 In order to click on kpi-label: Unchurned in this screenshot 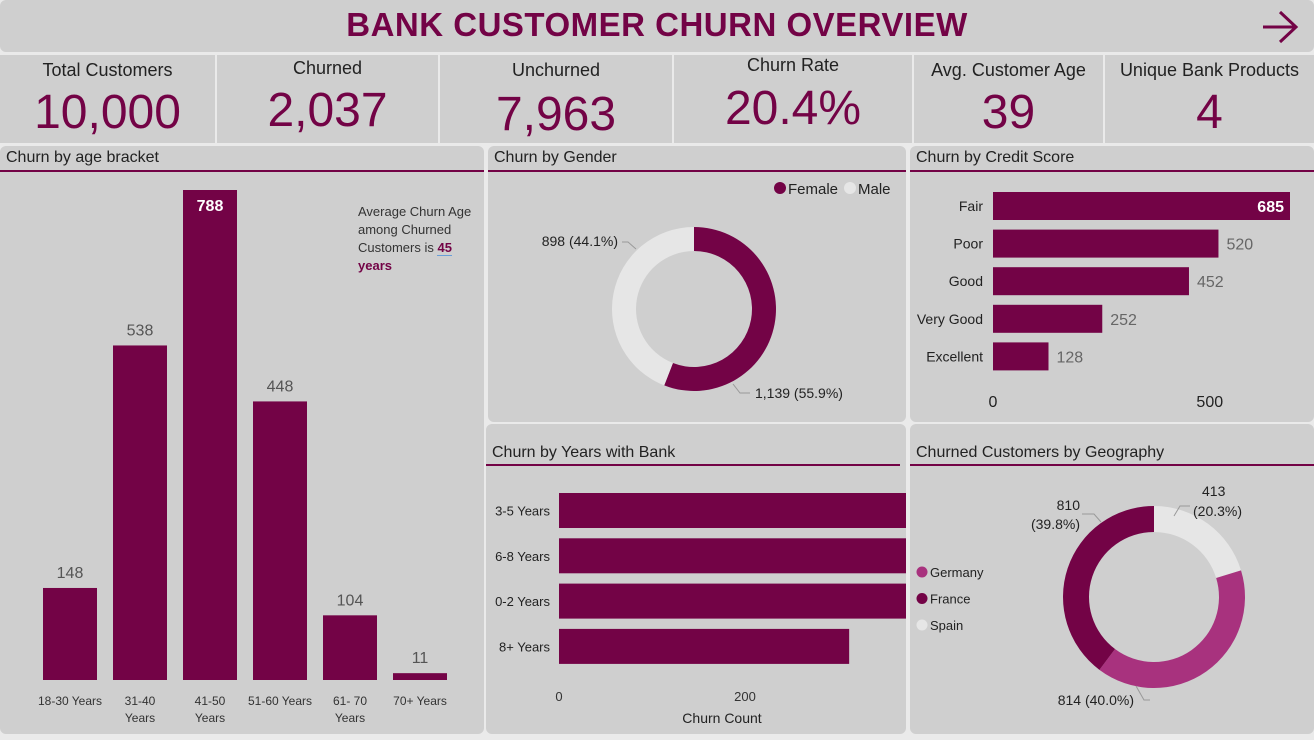, I will do `click(556, 70)`.